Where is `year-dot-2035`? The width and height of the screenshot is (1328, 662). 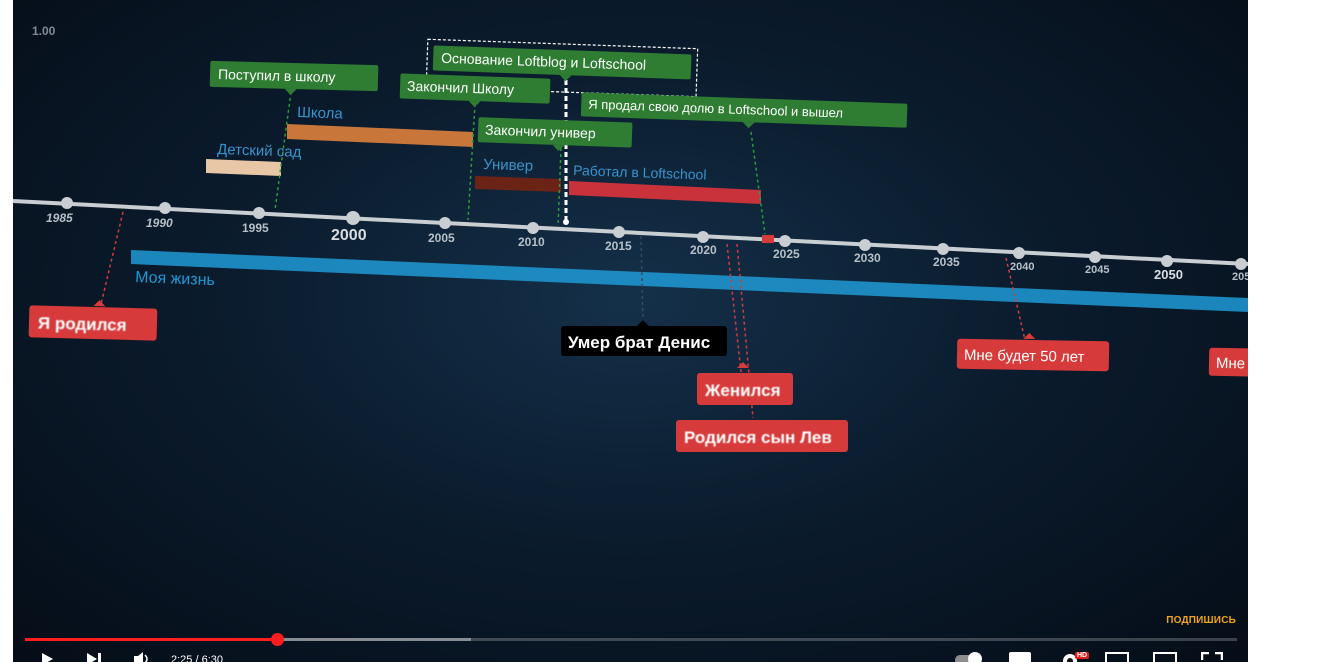
year-dot-2035 is located at coordinates (943, 249).